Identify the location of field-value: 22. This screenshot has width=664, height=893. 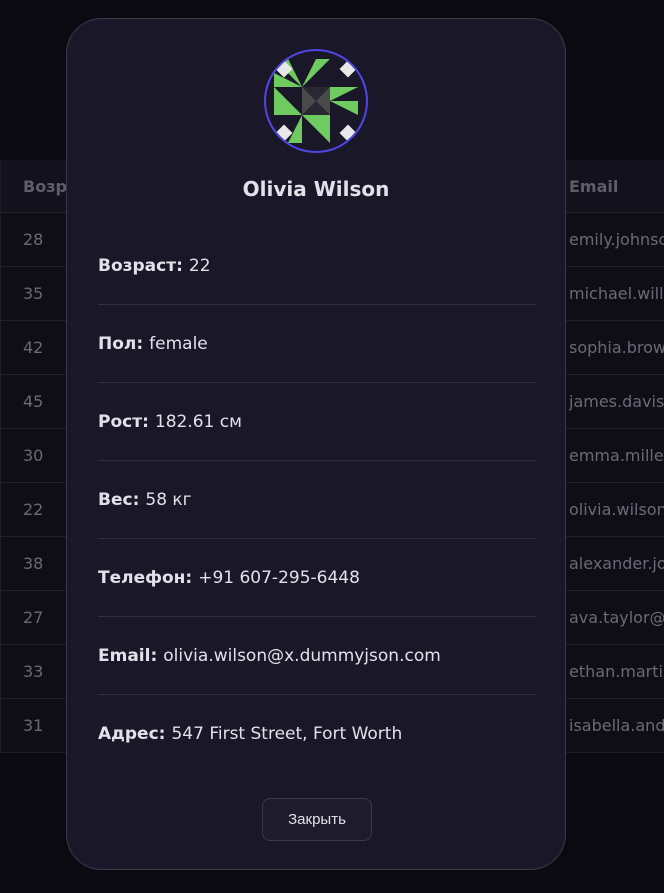
(199, 265).